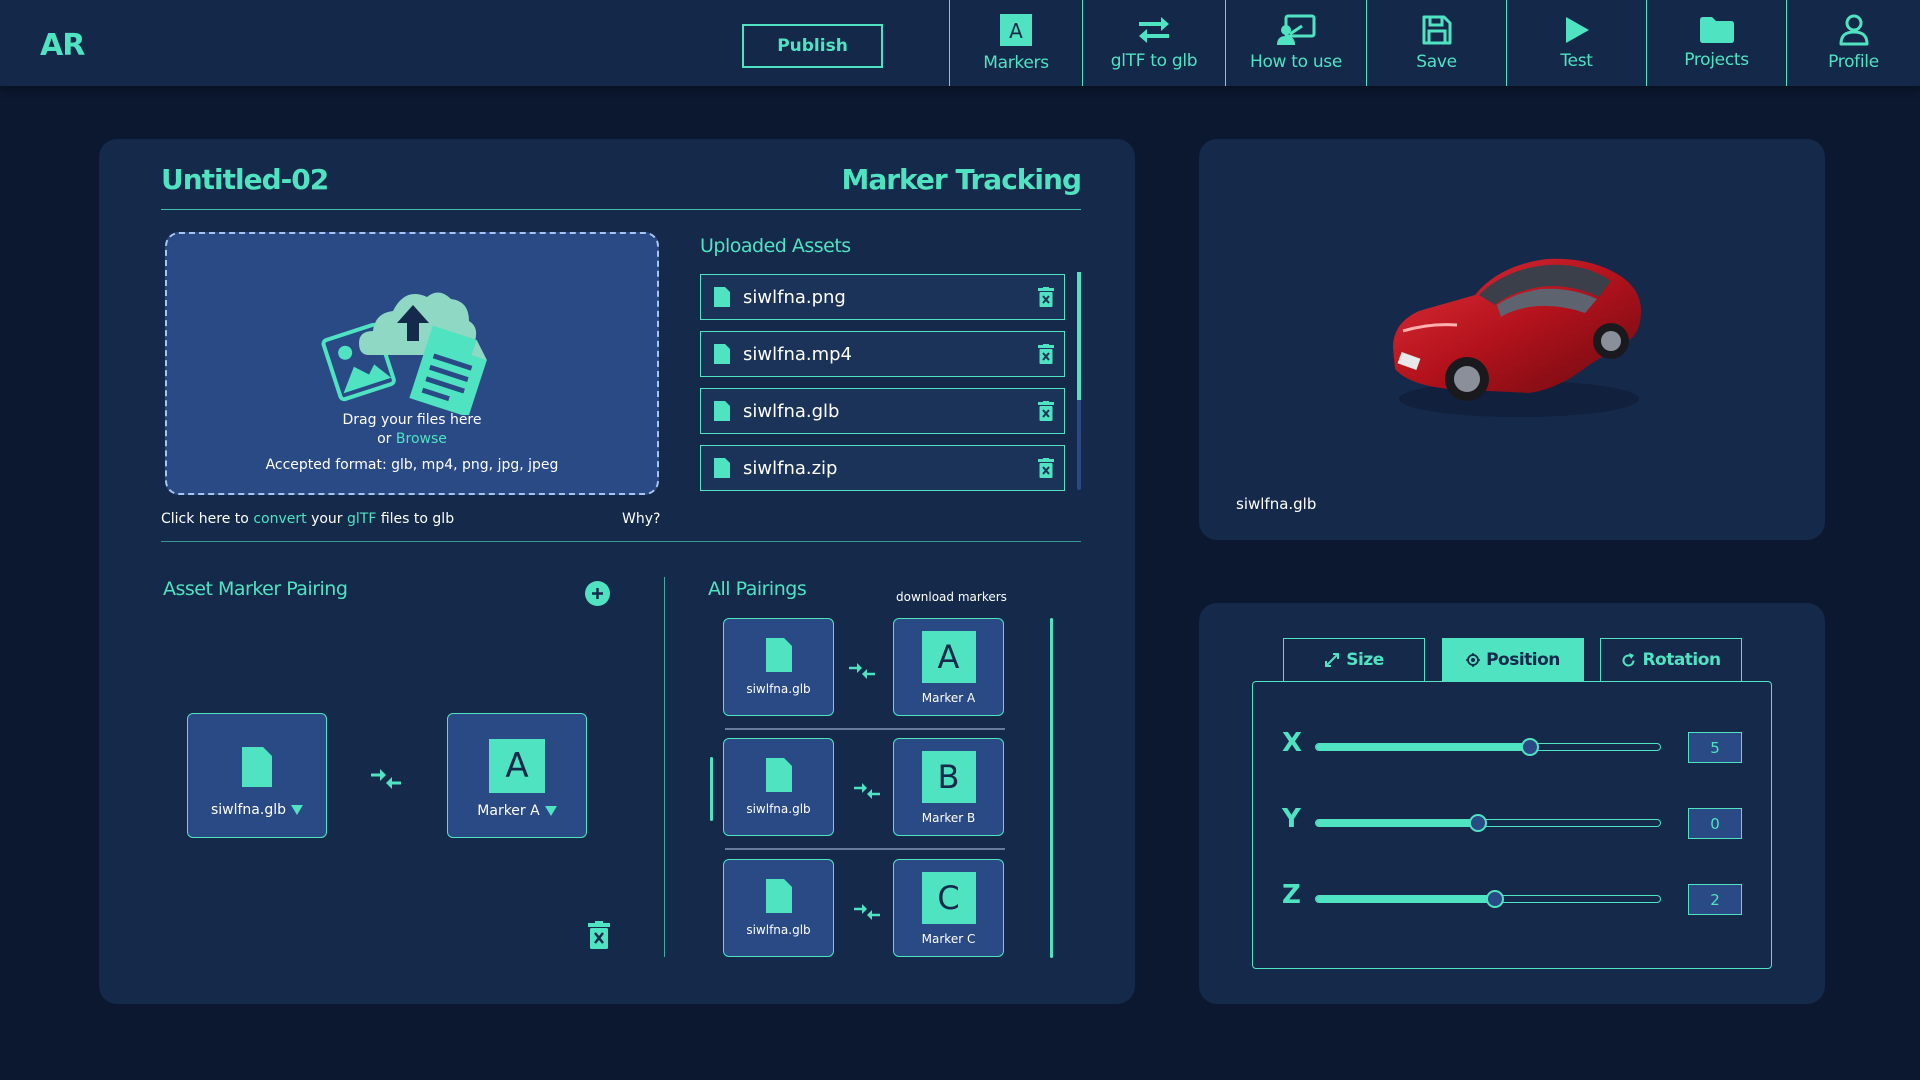  Describe the element at coordinates (1291, 895) in the screenshot. I see `axis-z-label: Z` at that location.